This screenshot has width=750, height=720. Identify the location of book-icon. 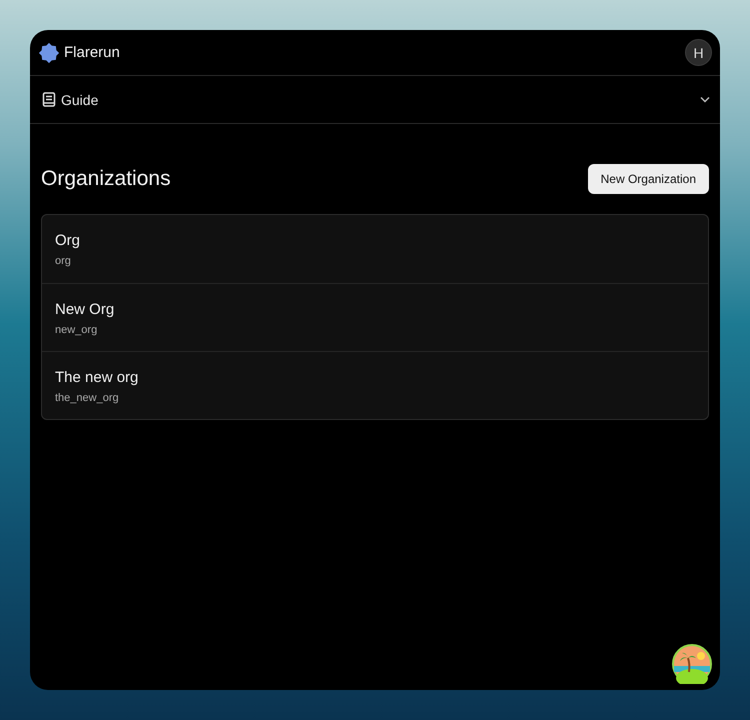
(49, 99).